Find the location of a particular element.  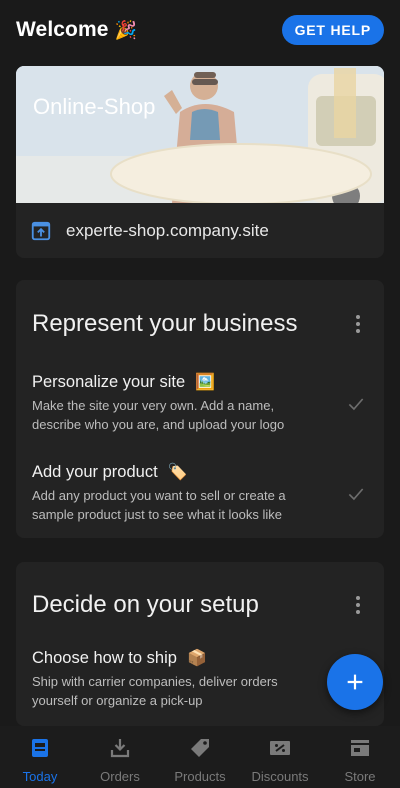

nav-item-orders: Orders is located at coordinates (120, 757).